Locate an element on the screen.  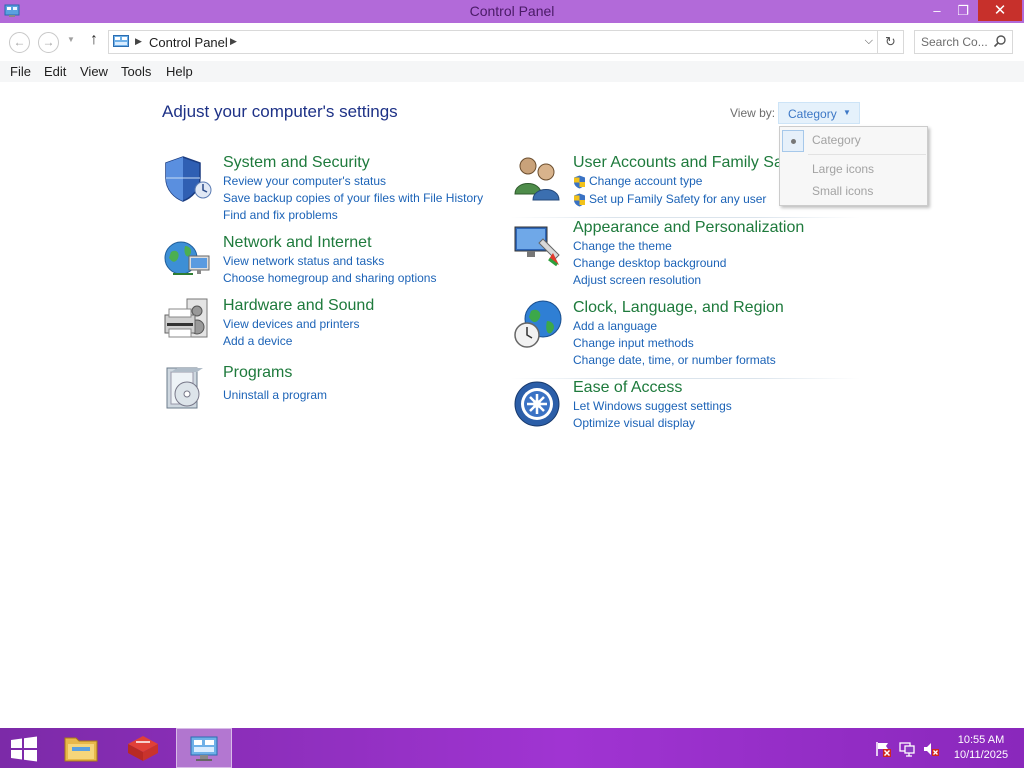
search-input is located at coordinates (957, 42).